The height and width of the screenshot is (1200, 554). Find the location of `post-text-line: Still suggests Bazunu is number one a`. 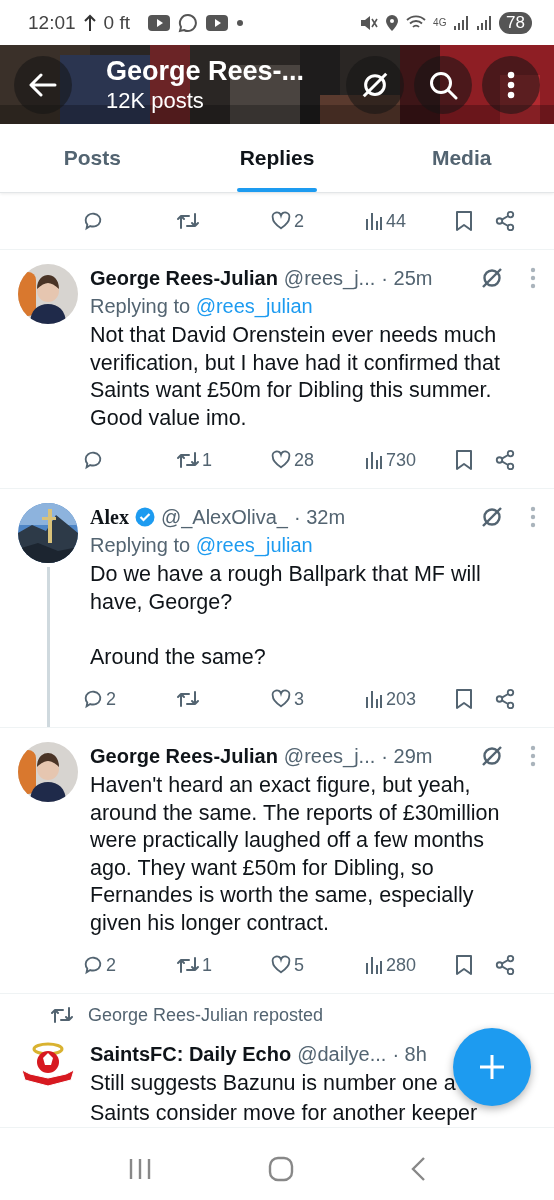

post-text-line: Still suggests Bazunu is number one a is located at coordinates (273, 1083).